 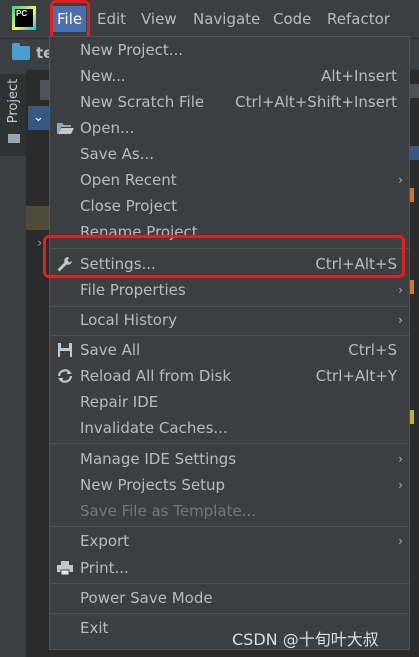 What do you see at coordinates (356, 376) in the screenshot?
I see `menu-item-shortcut: Ctrl+Alt+Y` at bounding box center [356, 376].